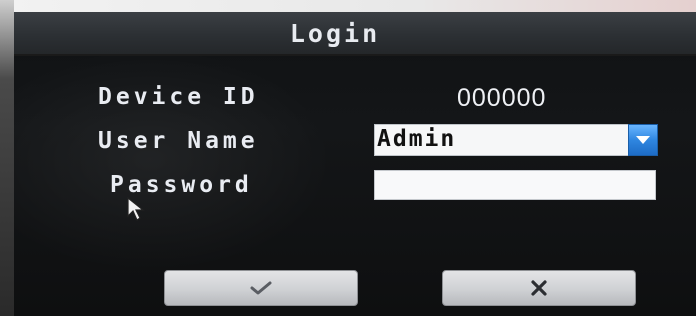 This screenshot has height=316, width=696. Describe the element at coordinates (335, 33) in the screenshot. I see `dialog-title: Login` at that location.